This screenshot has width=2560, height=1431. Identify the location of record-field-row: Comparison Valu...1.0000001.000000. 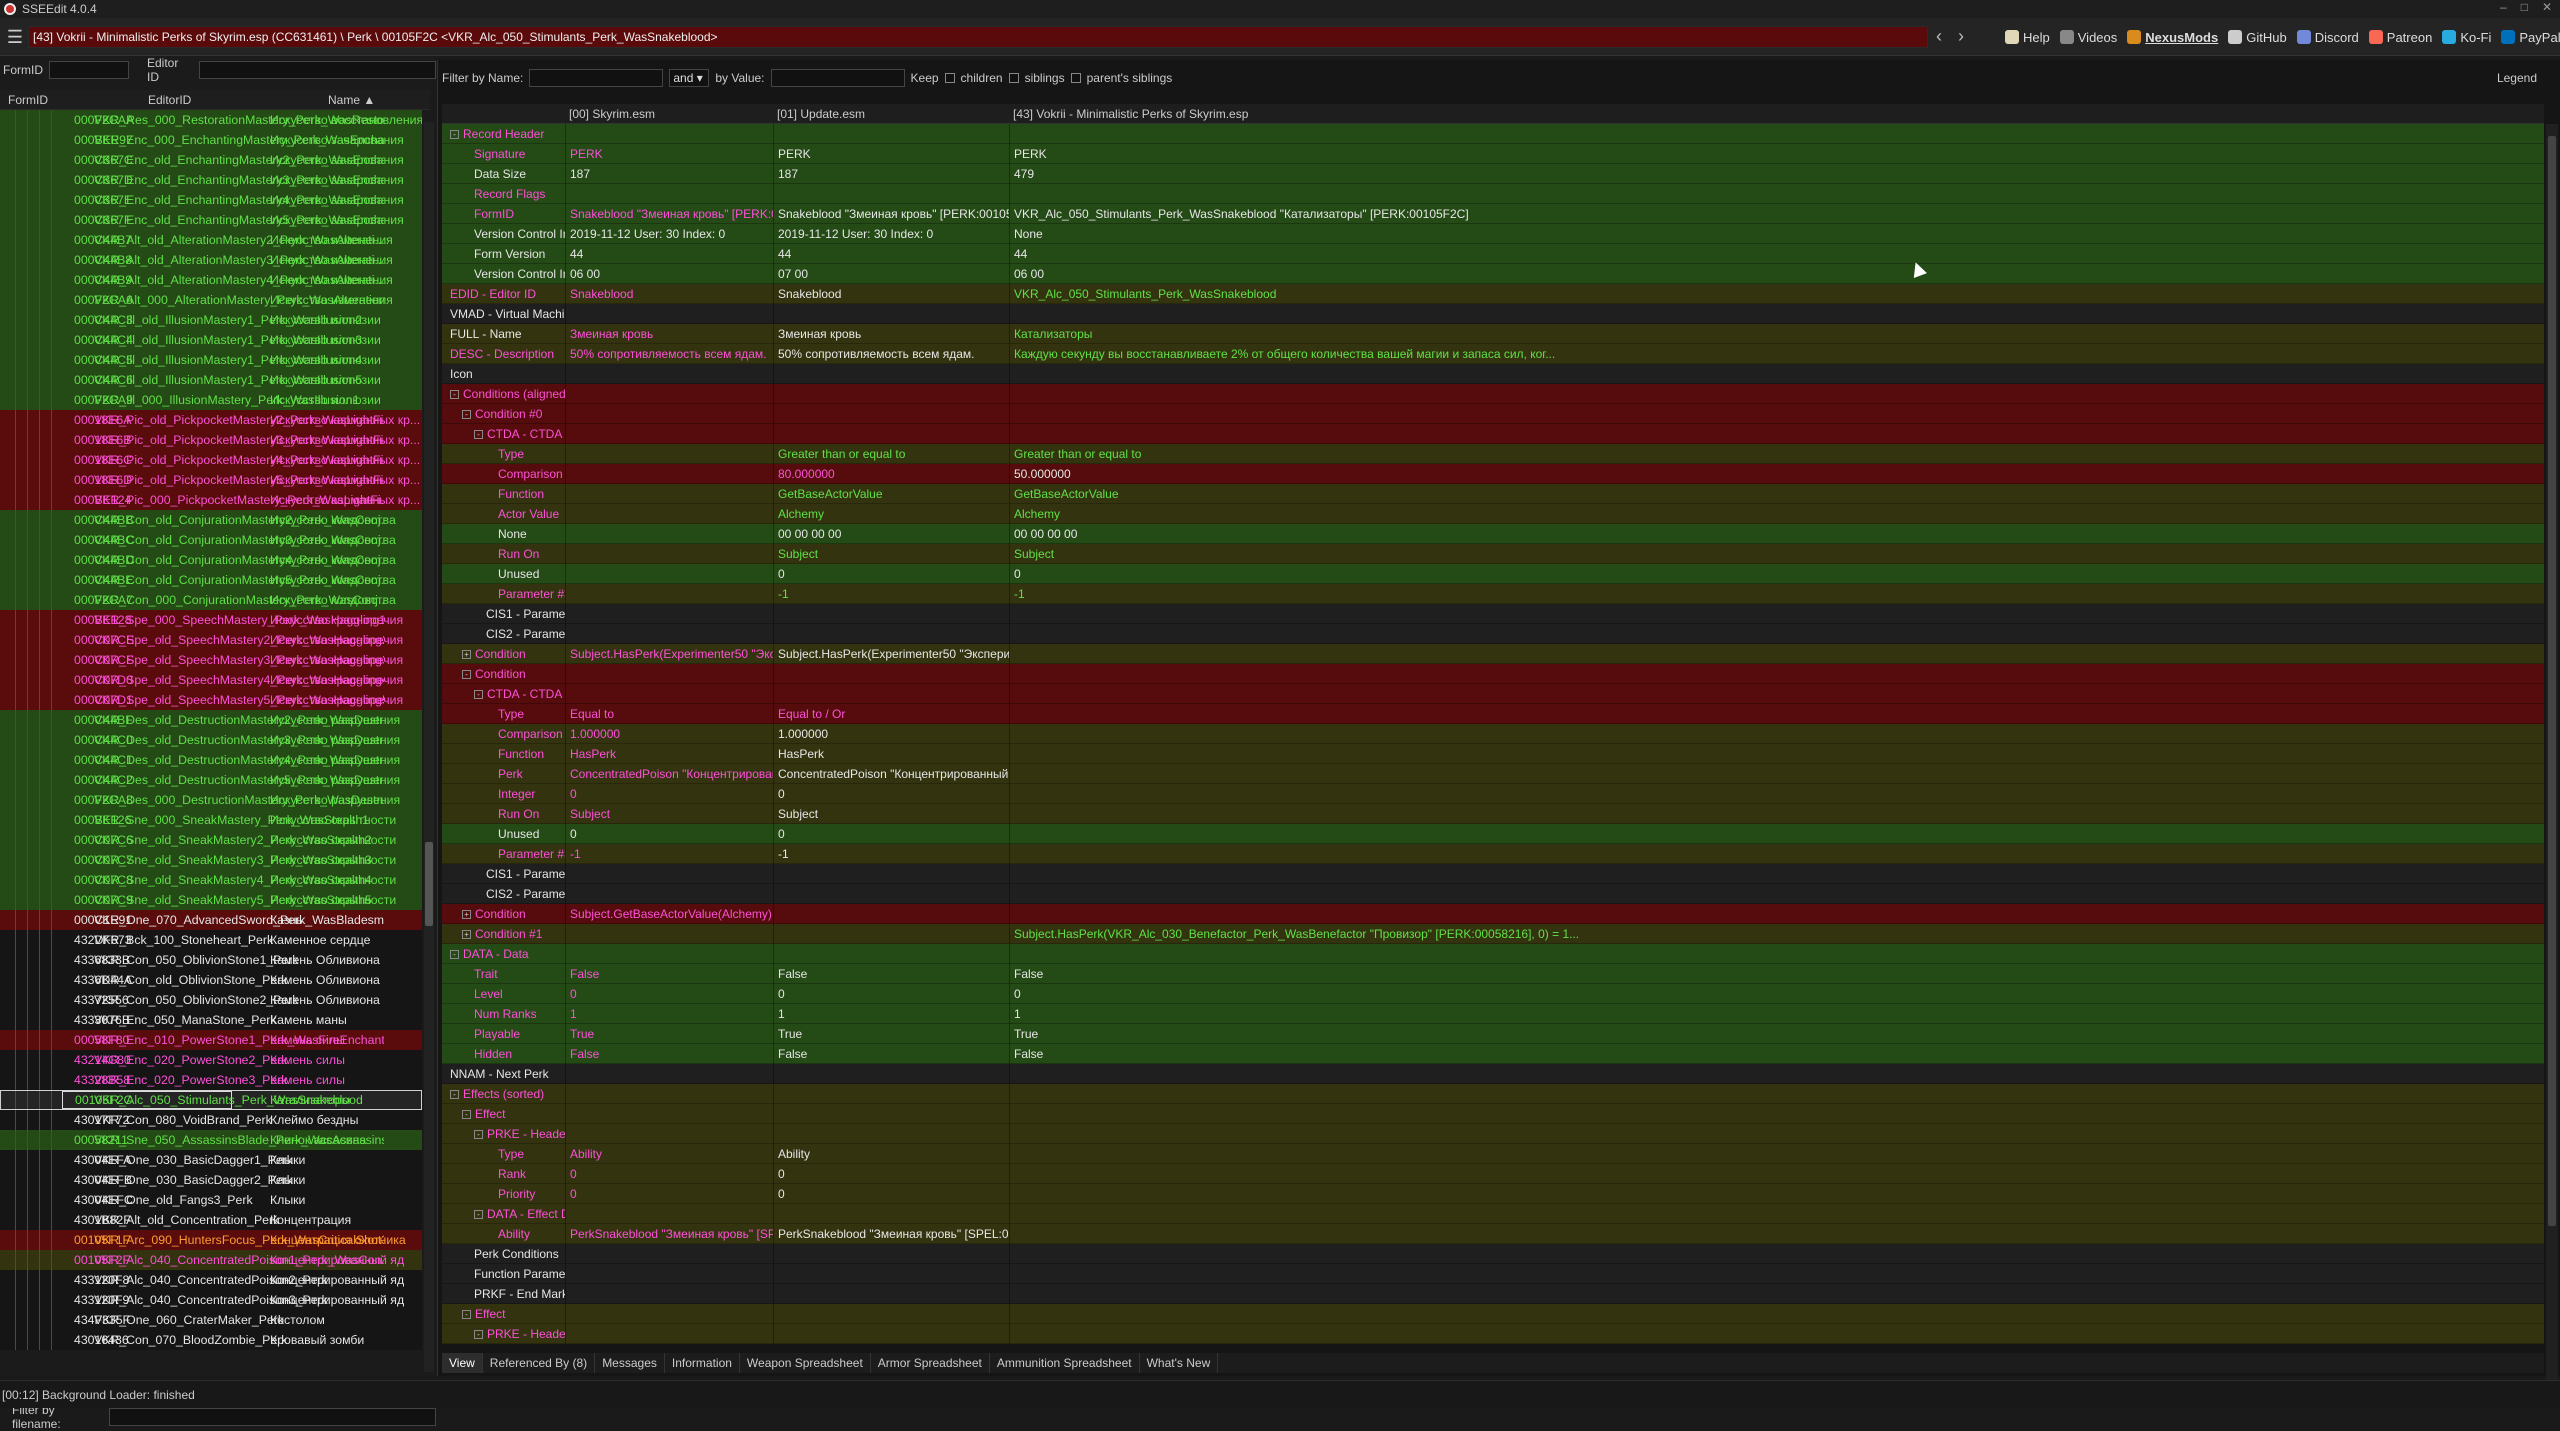
(1493, 734).